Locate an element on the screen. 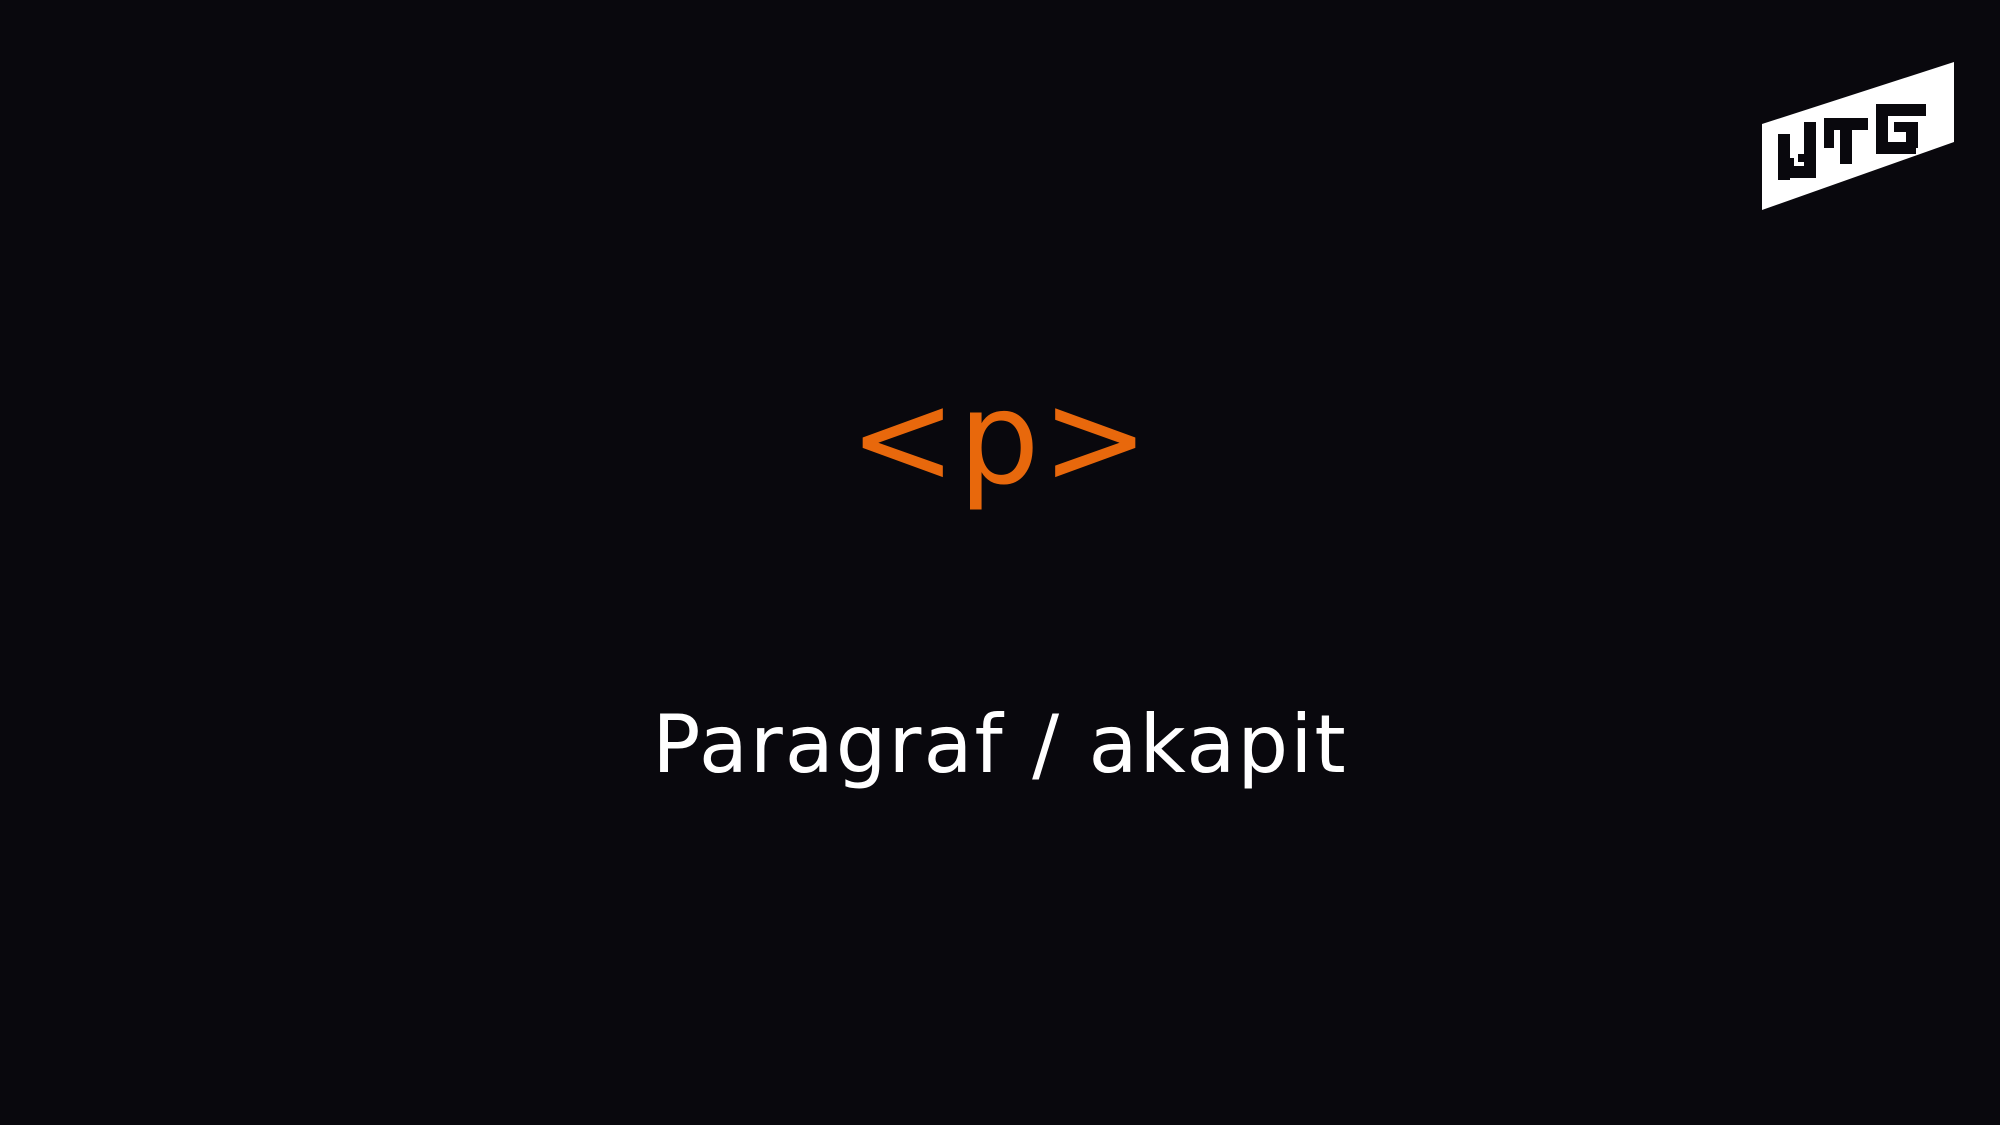 The image size is (2000, 1125). brand-logo-icon is located at coordinates (1856, 137).